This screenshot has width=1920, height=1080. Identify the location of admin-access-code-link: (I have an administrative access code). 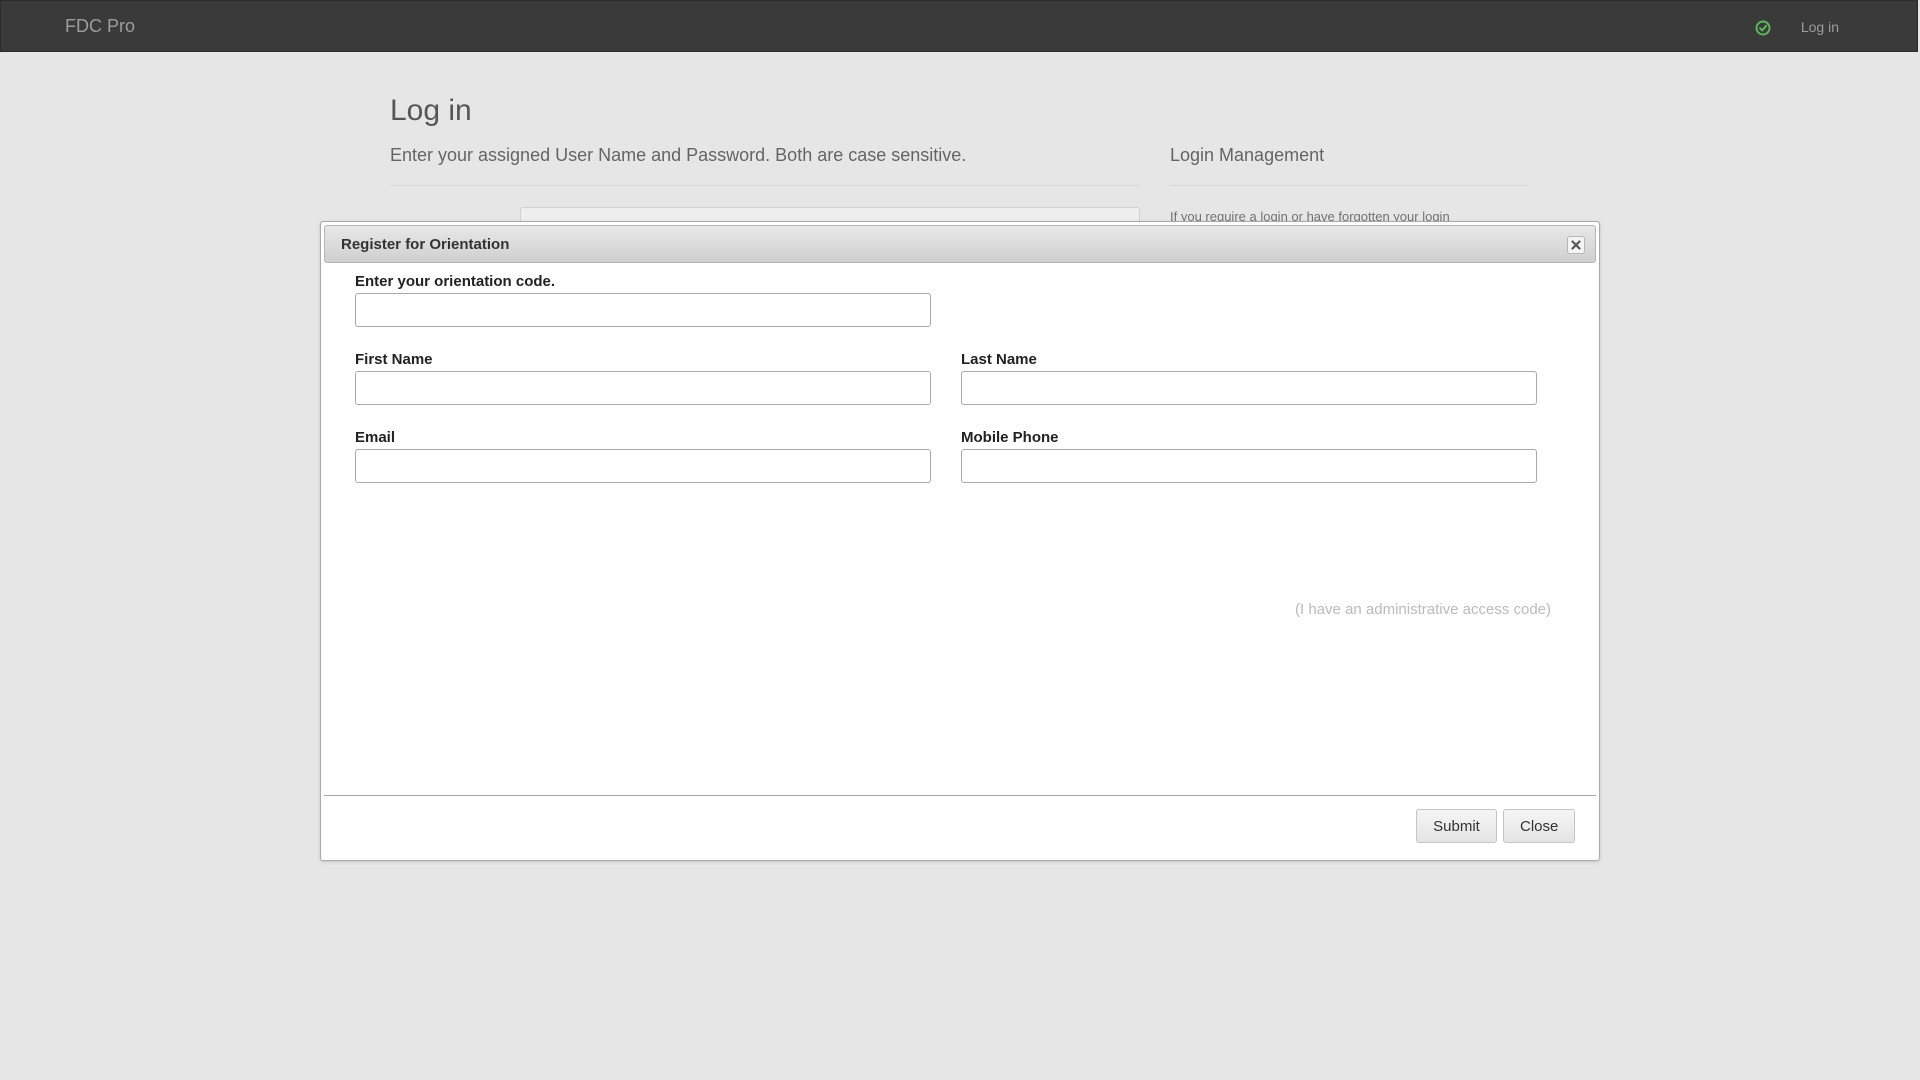
(1423, 609).